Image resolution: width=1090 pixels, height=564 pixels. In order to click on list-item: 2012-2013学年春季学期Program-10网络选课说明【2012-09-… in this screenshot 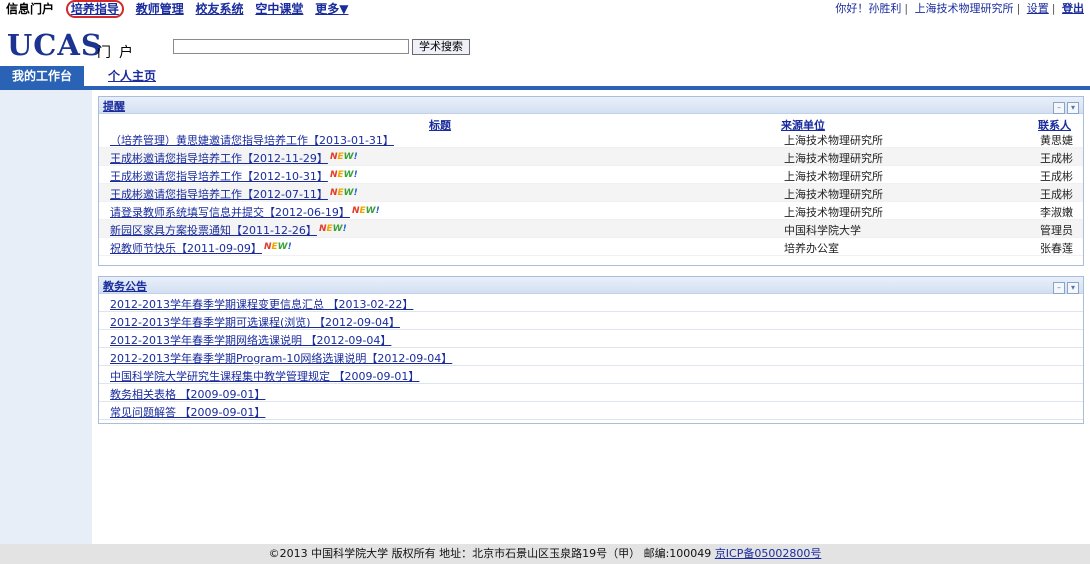, I will do `click(591, 357)`.